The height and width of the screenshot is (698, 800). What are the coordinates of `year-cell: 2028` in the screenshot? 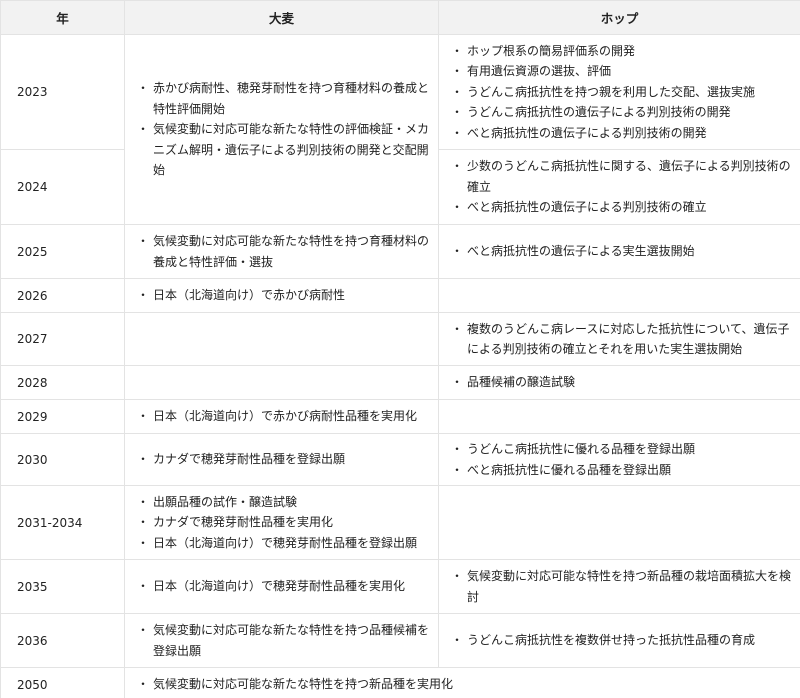 It's located at (62, 382).